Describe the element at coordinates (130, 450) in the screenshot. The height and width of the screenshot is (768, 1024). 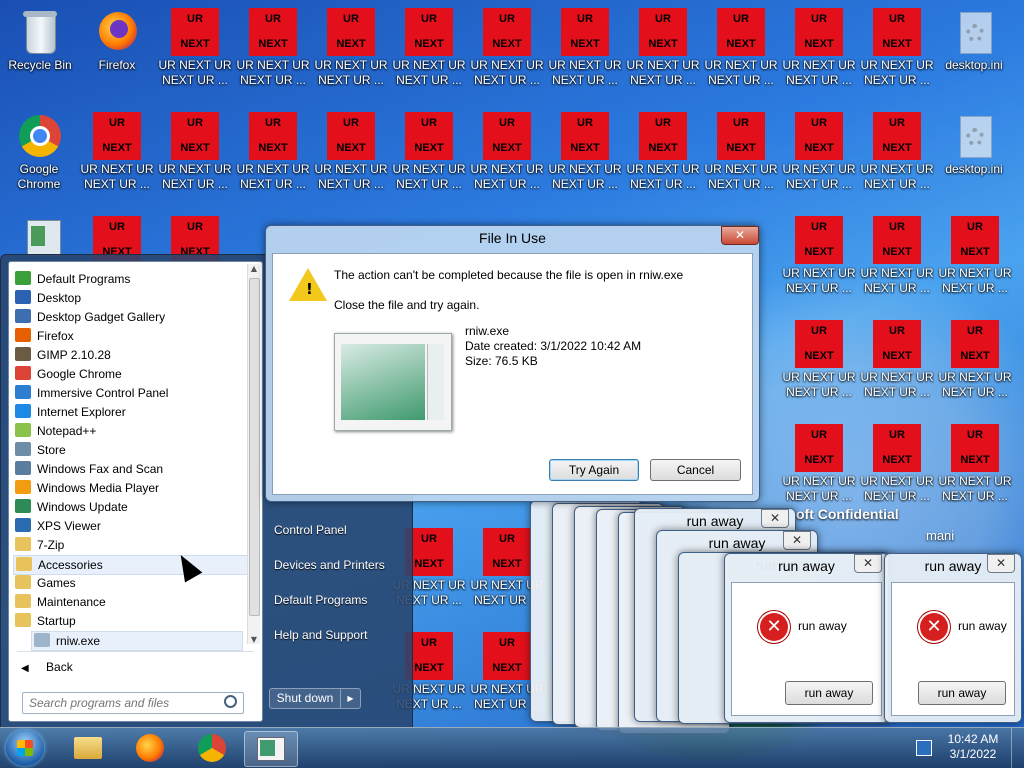
I see `program-item: Store` at that location.